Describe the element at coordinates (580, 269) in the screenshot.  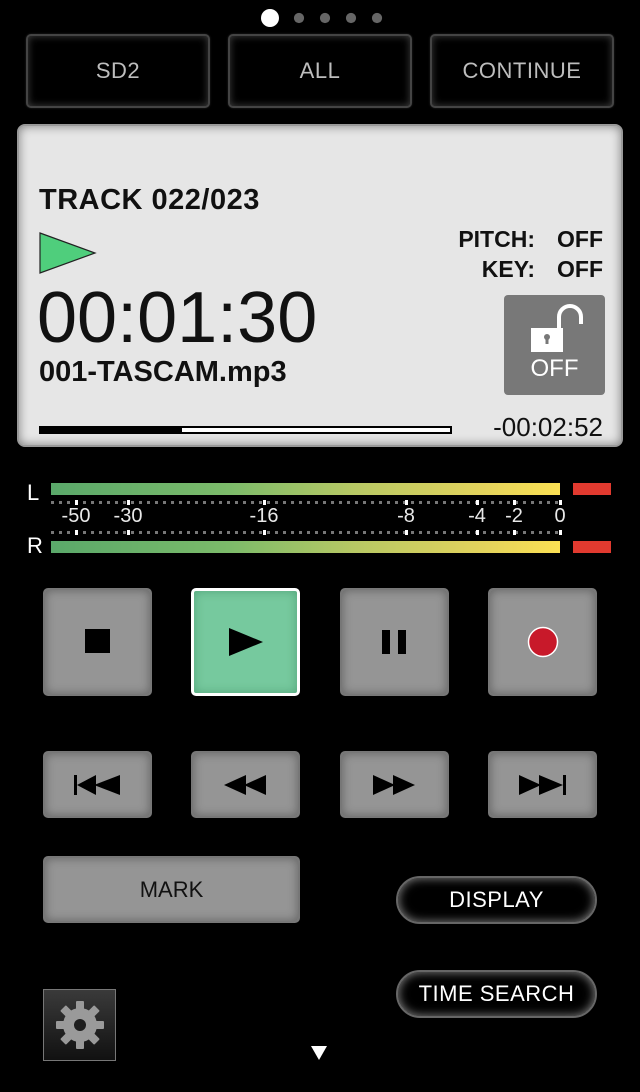
I see `key-value: OFF` at that location.